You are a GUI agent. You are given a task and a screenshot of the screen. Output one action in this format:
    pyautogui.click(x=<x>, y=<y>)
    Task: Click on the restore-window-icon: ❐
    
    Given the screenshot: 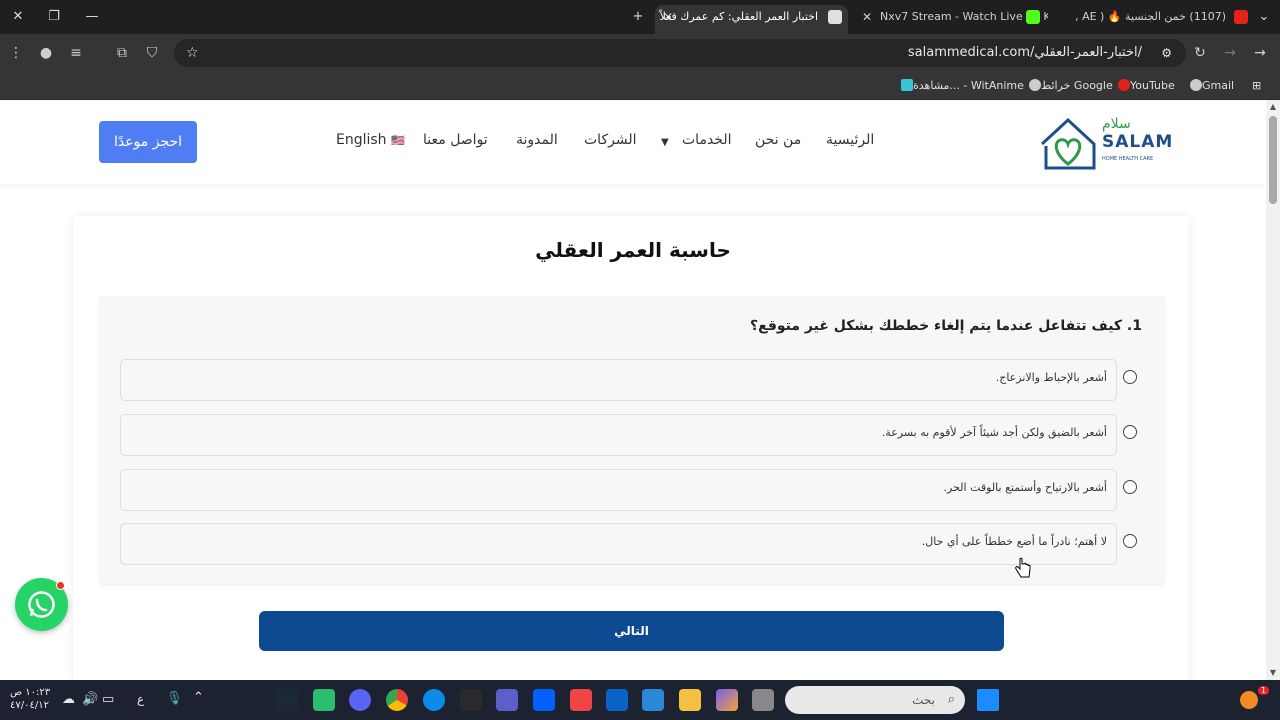 What is the action you would take?
    pyautogui.click(x=54, y=17)
    